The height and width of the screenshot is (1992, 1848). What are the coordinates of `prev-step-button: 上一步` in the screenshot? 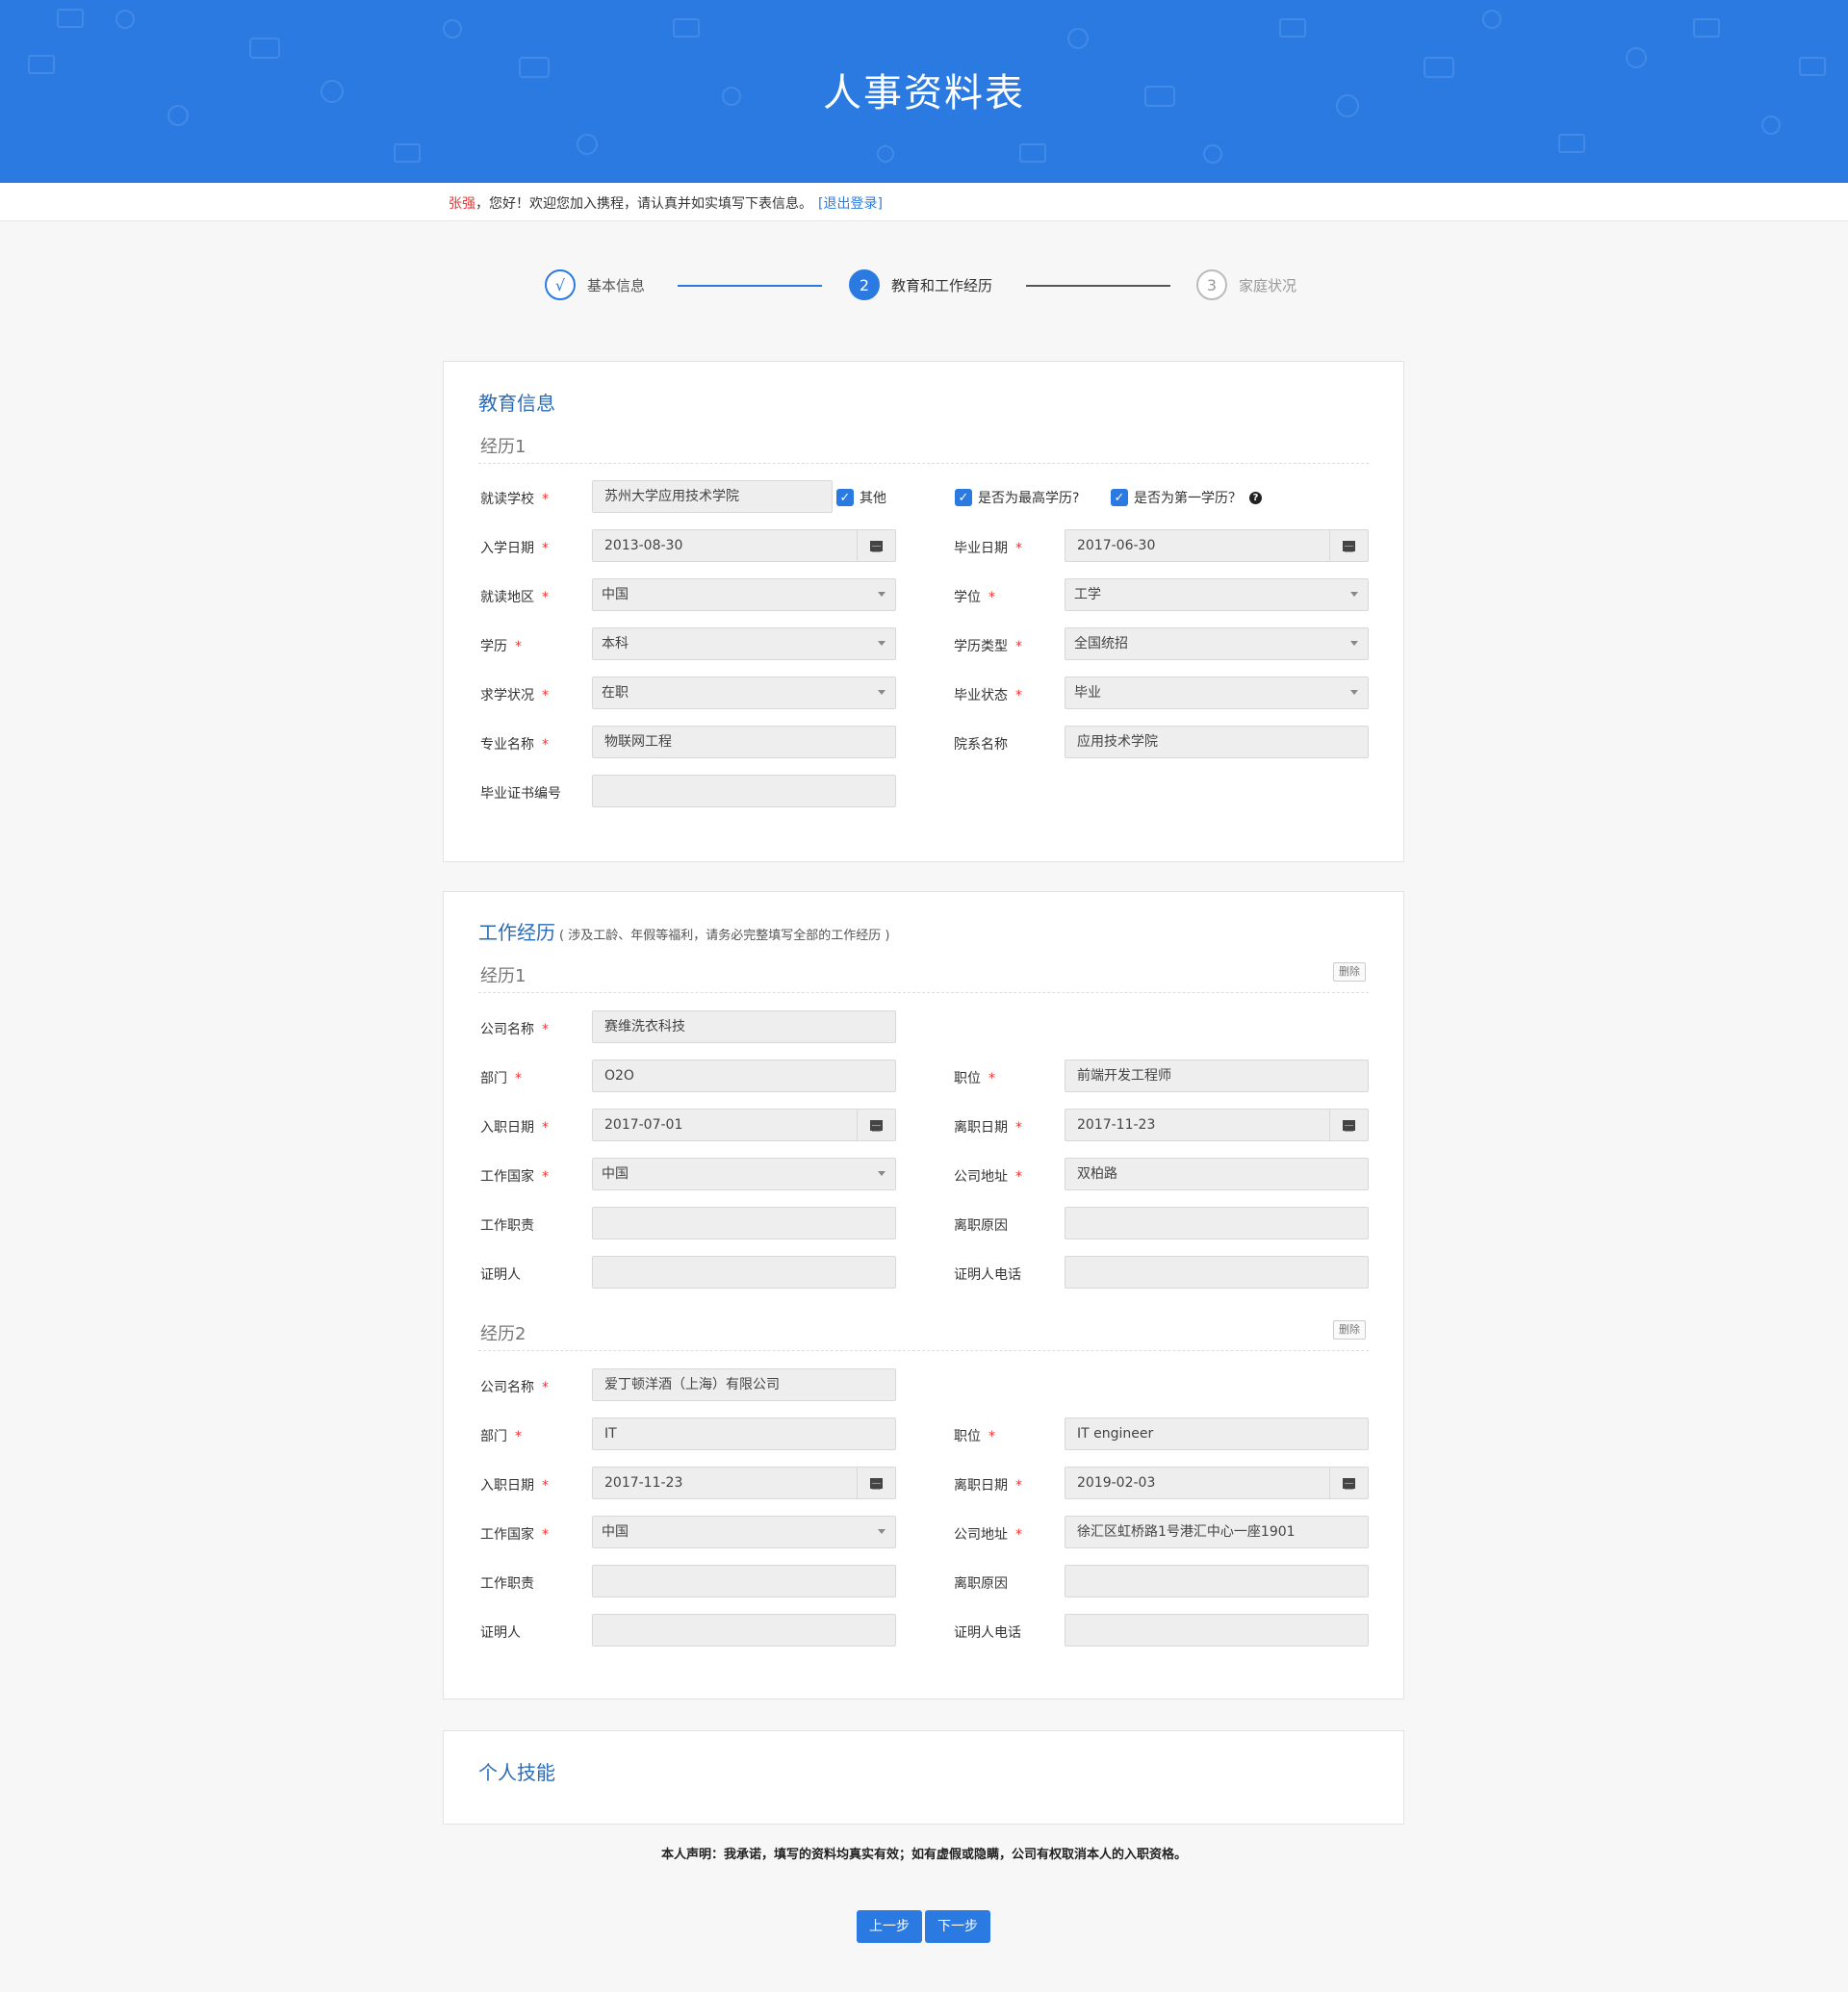 It's located at (889, 1926).